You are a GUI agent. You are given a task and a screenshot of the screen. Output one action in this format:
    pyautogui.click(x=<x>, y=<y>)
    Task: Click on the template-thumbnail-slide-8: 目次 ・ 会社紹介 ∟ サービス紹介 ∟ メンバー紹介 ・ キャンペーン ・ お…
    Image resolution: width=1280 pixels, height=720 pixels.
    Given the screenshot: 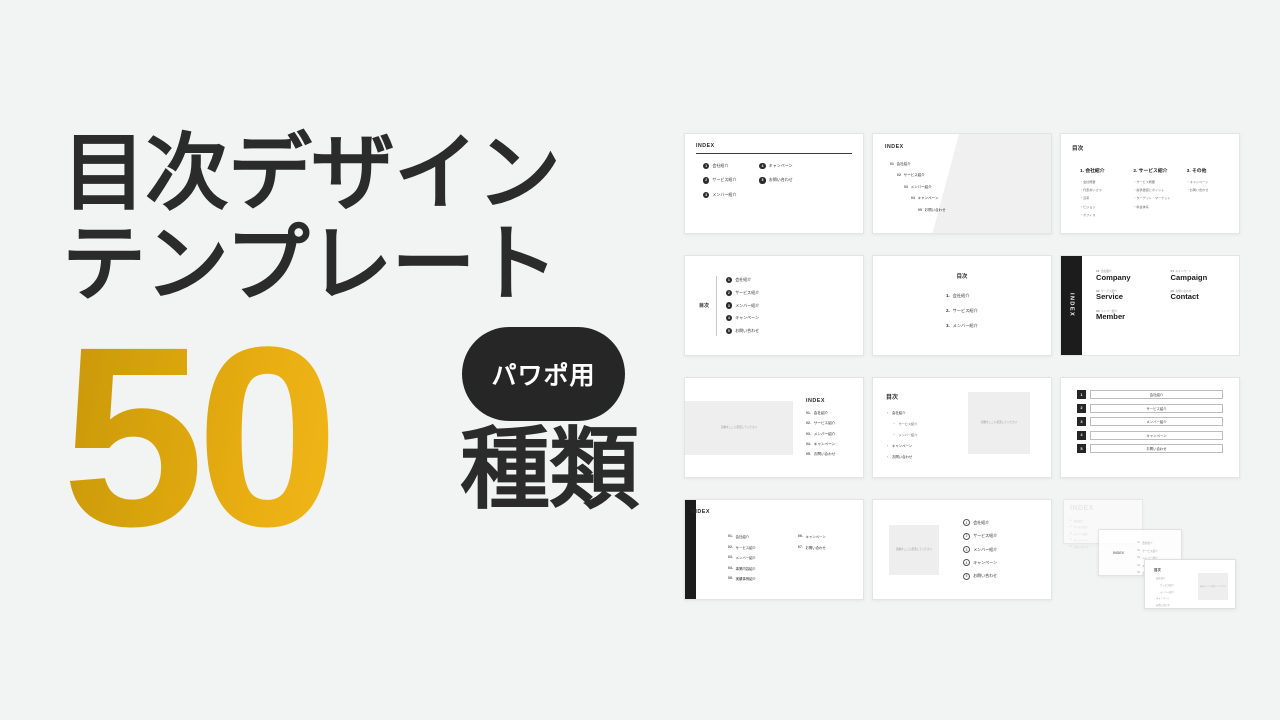 What is the action you would take?
    pyautogui.click(x=962, y=427)
    